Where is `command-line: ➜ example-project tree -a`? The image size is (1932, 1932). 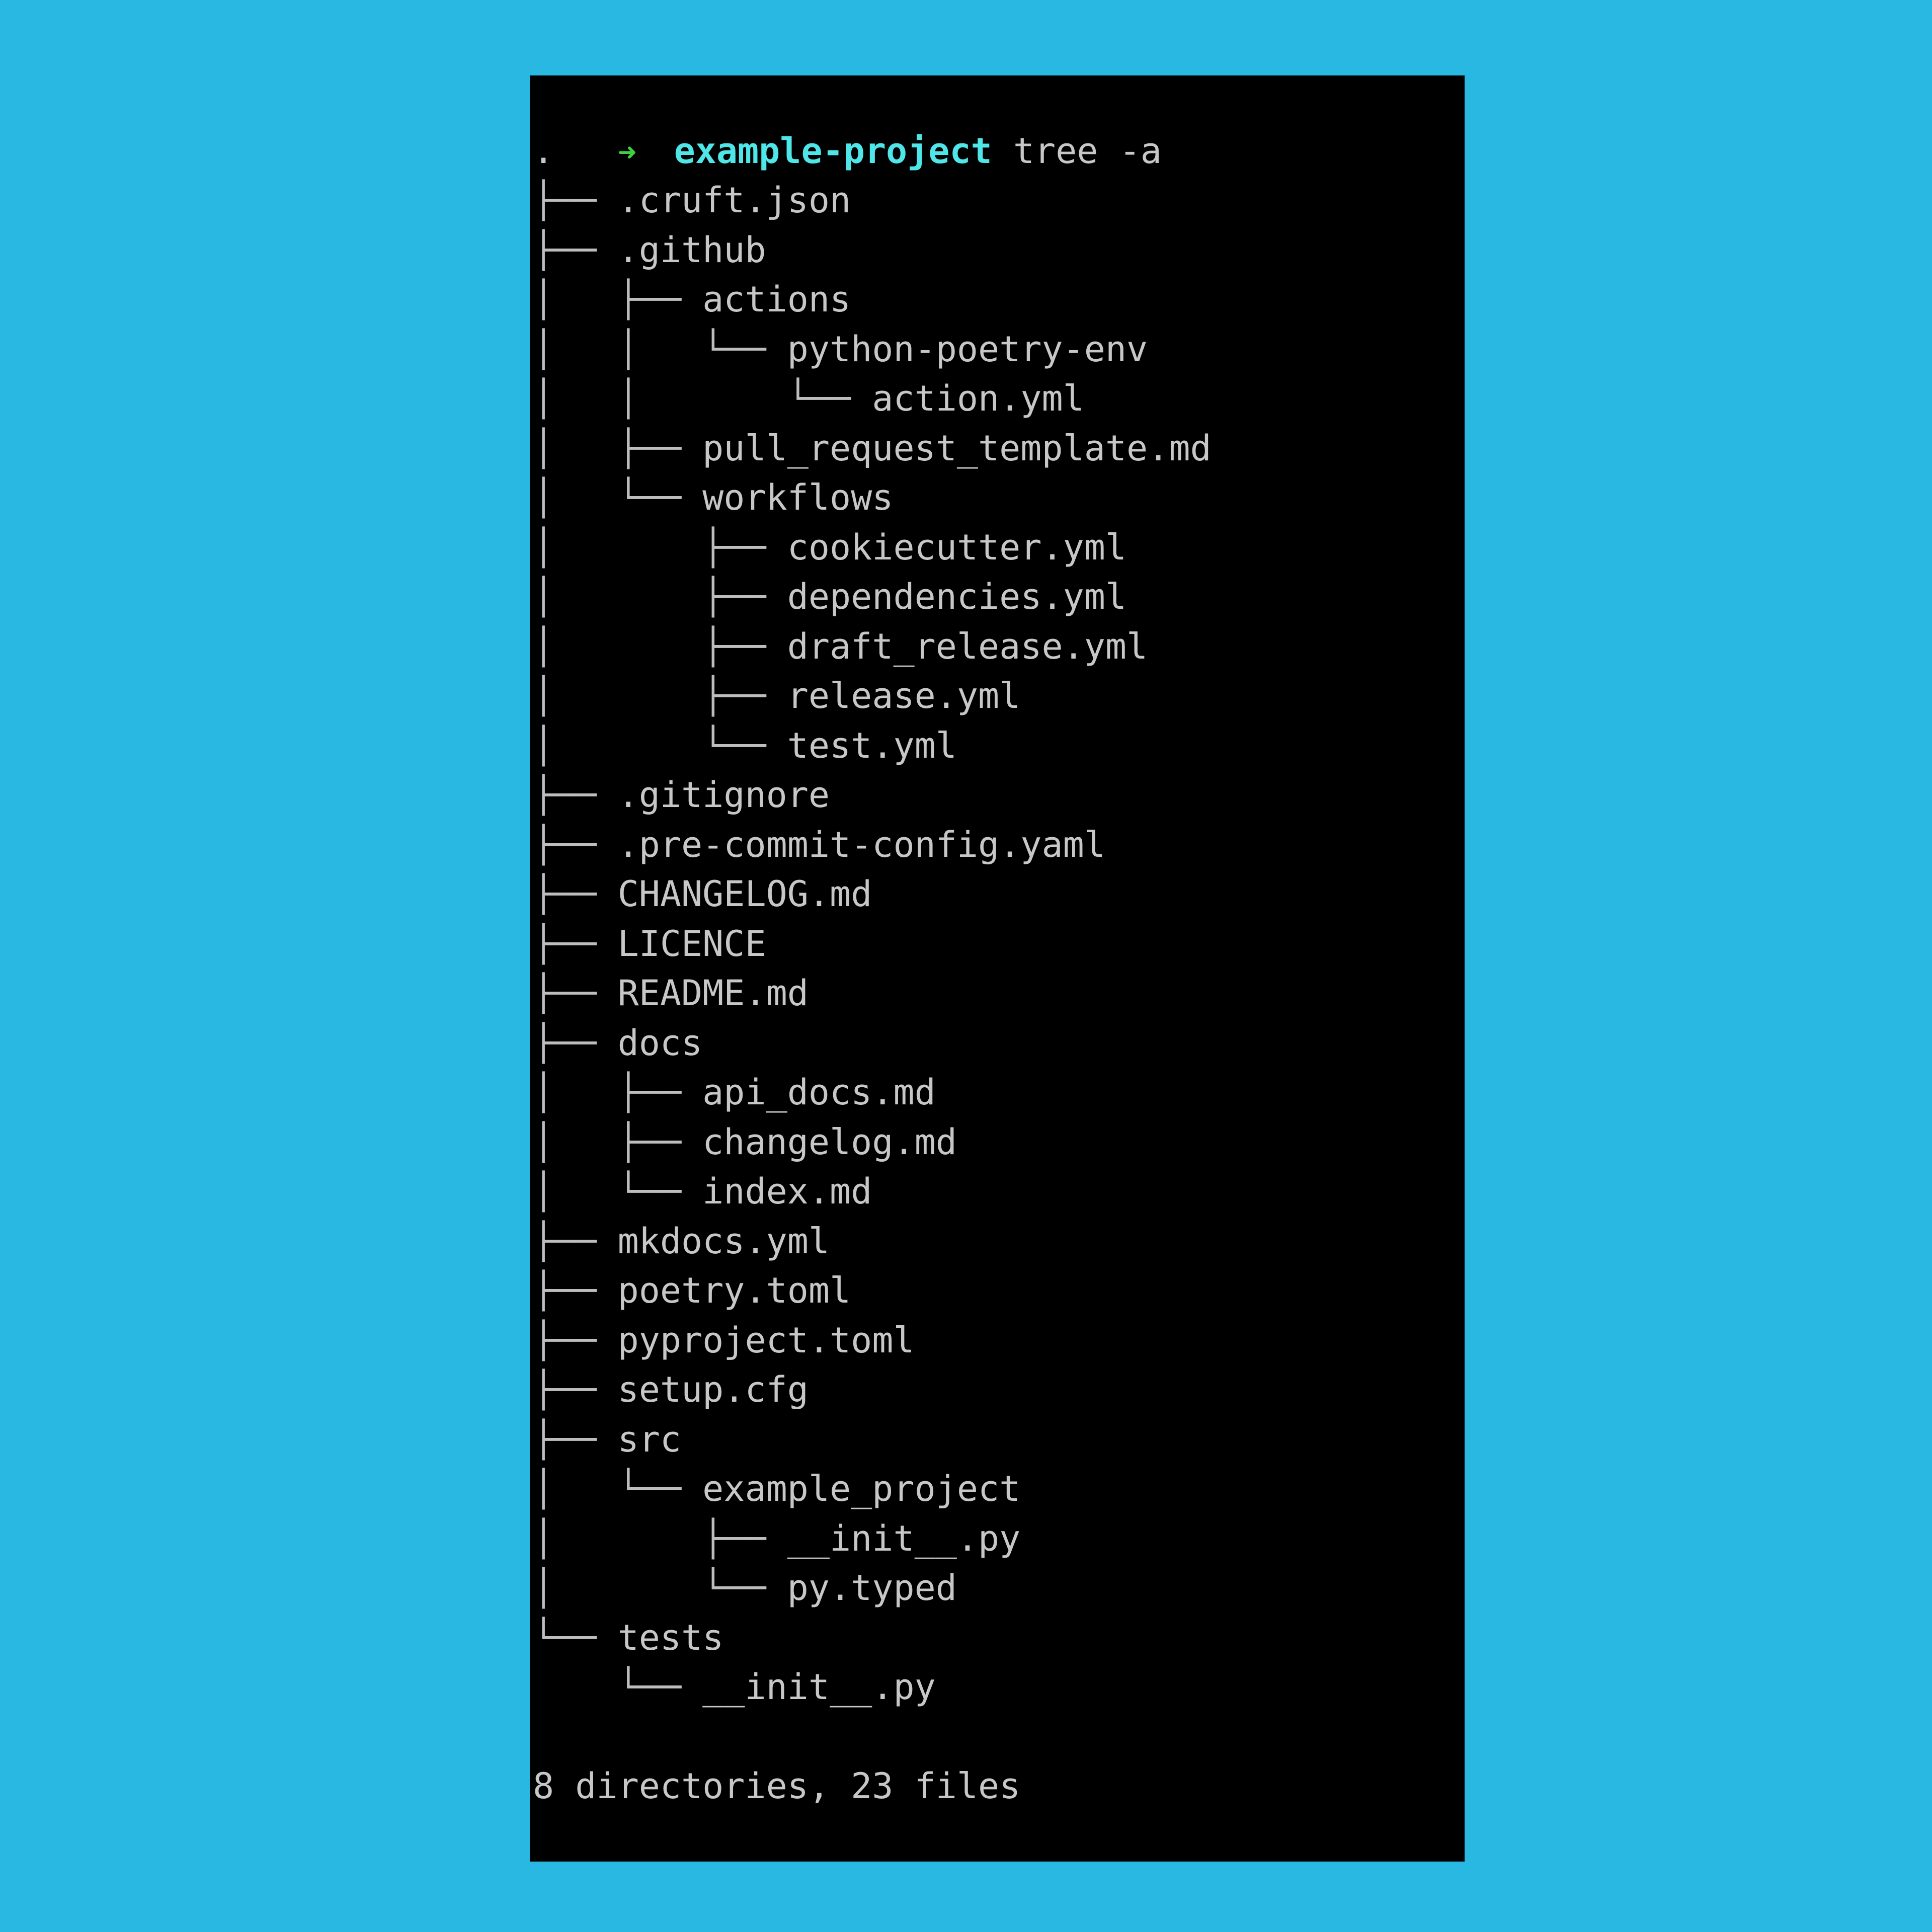 command-line: ➜ example-project tree -a is located at coordinates (848, 124).